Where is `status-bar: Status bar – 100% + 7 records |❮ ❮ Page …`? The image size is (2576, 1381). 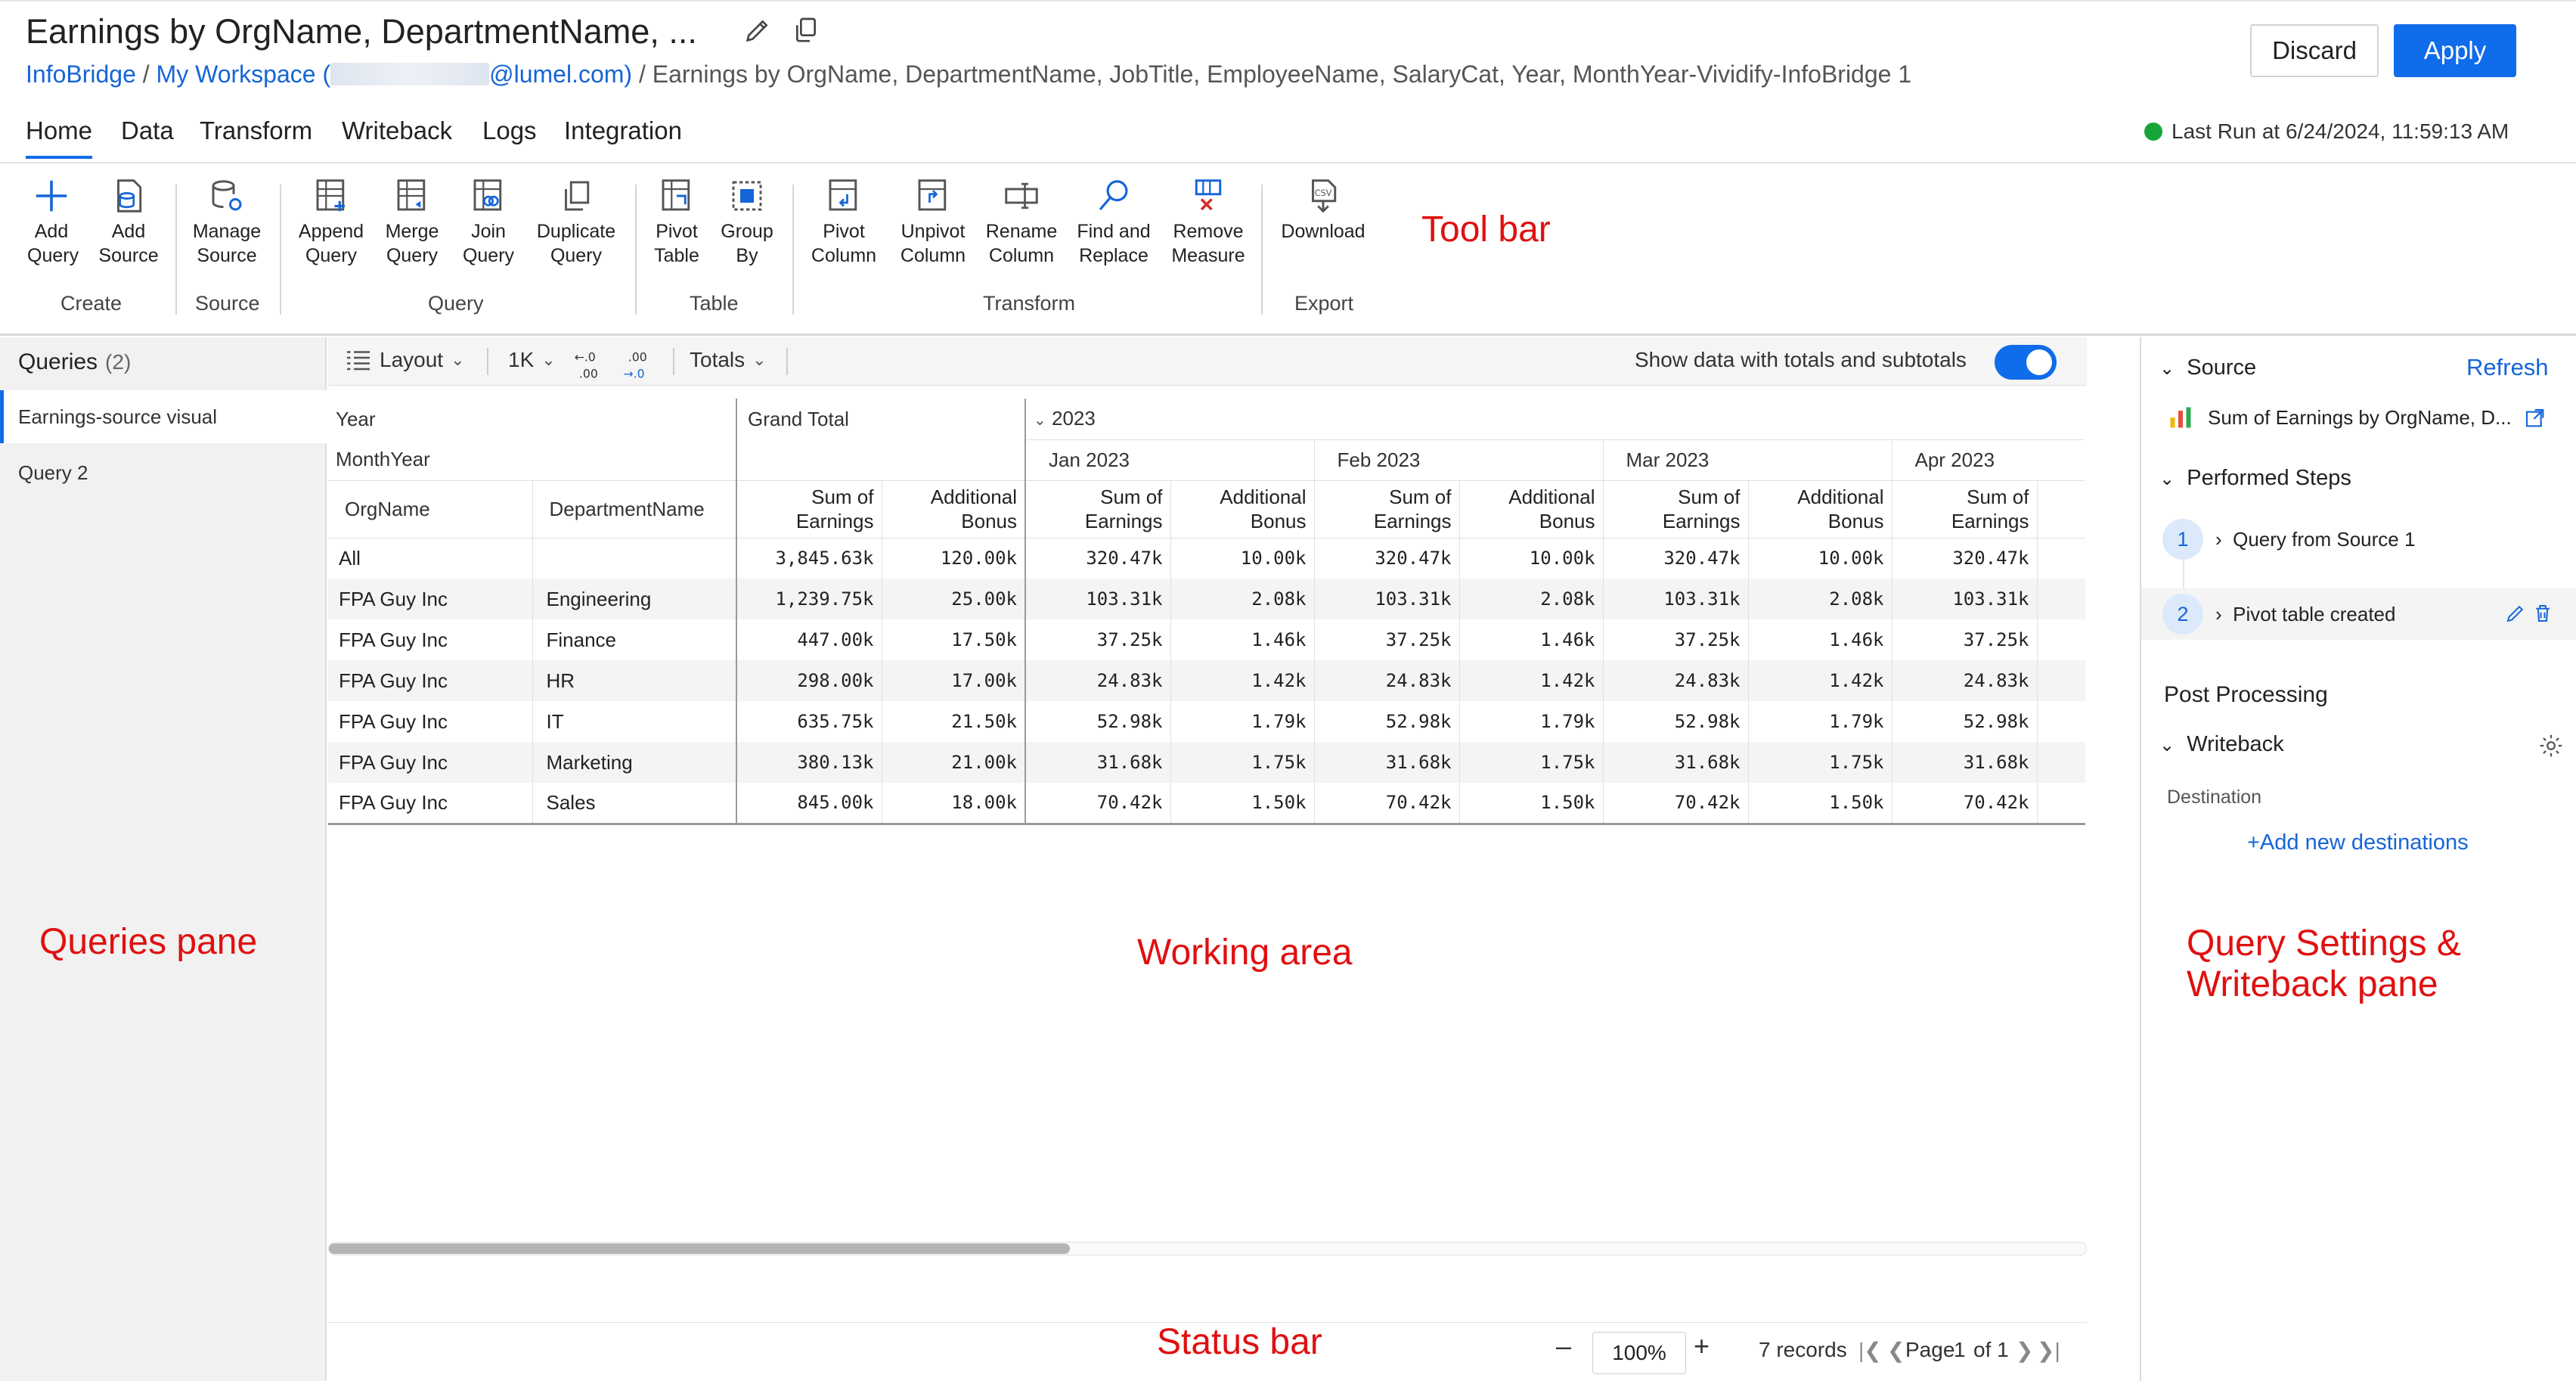 status-bar: Status bar – 100% + 7 records |❮ ❮ Page … is located at coordinates (1207, 1351).